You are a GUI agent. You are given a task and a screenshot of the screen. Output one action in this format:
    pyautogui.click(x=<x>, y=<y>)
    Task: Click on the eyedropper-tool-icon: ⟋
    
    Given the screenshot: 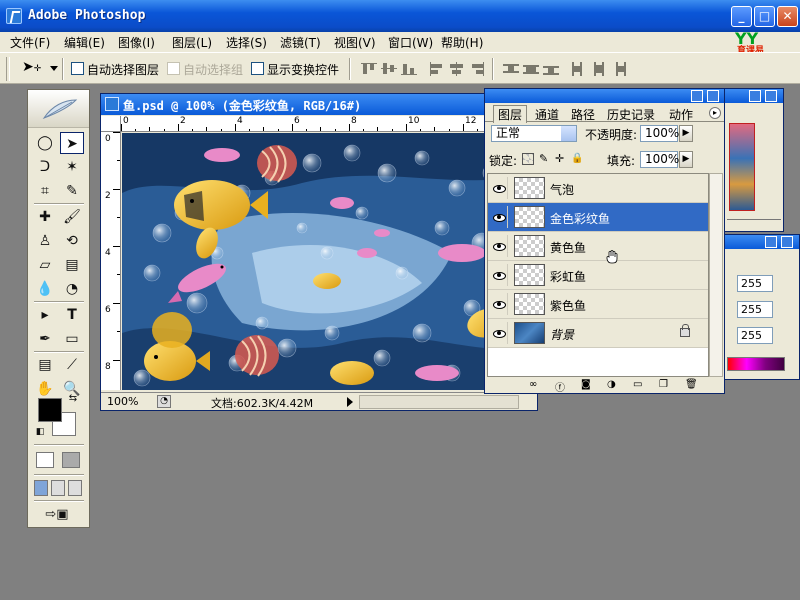 What is the action you would take?
    pyautogui.click(x=72, y=365)
    